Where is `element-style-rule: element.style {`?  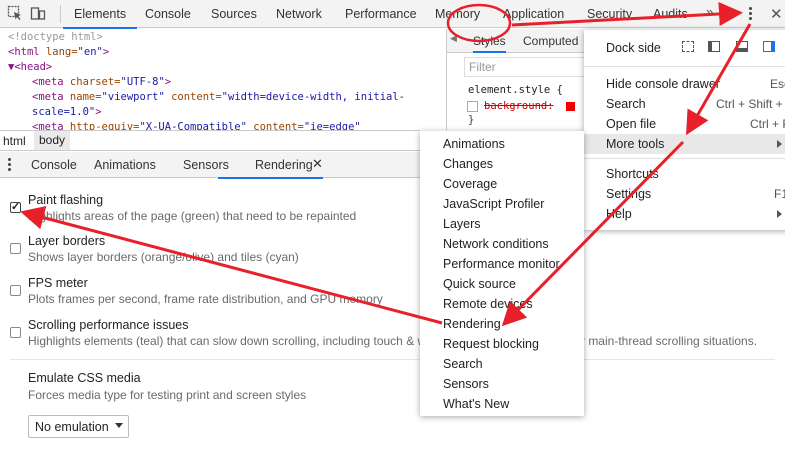 element-style-rule: element.style { is located at coordinates (515, 90).